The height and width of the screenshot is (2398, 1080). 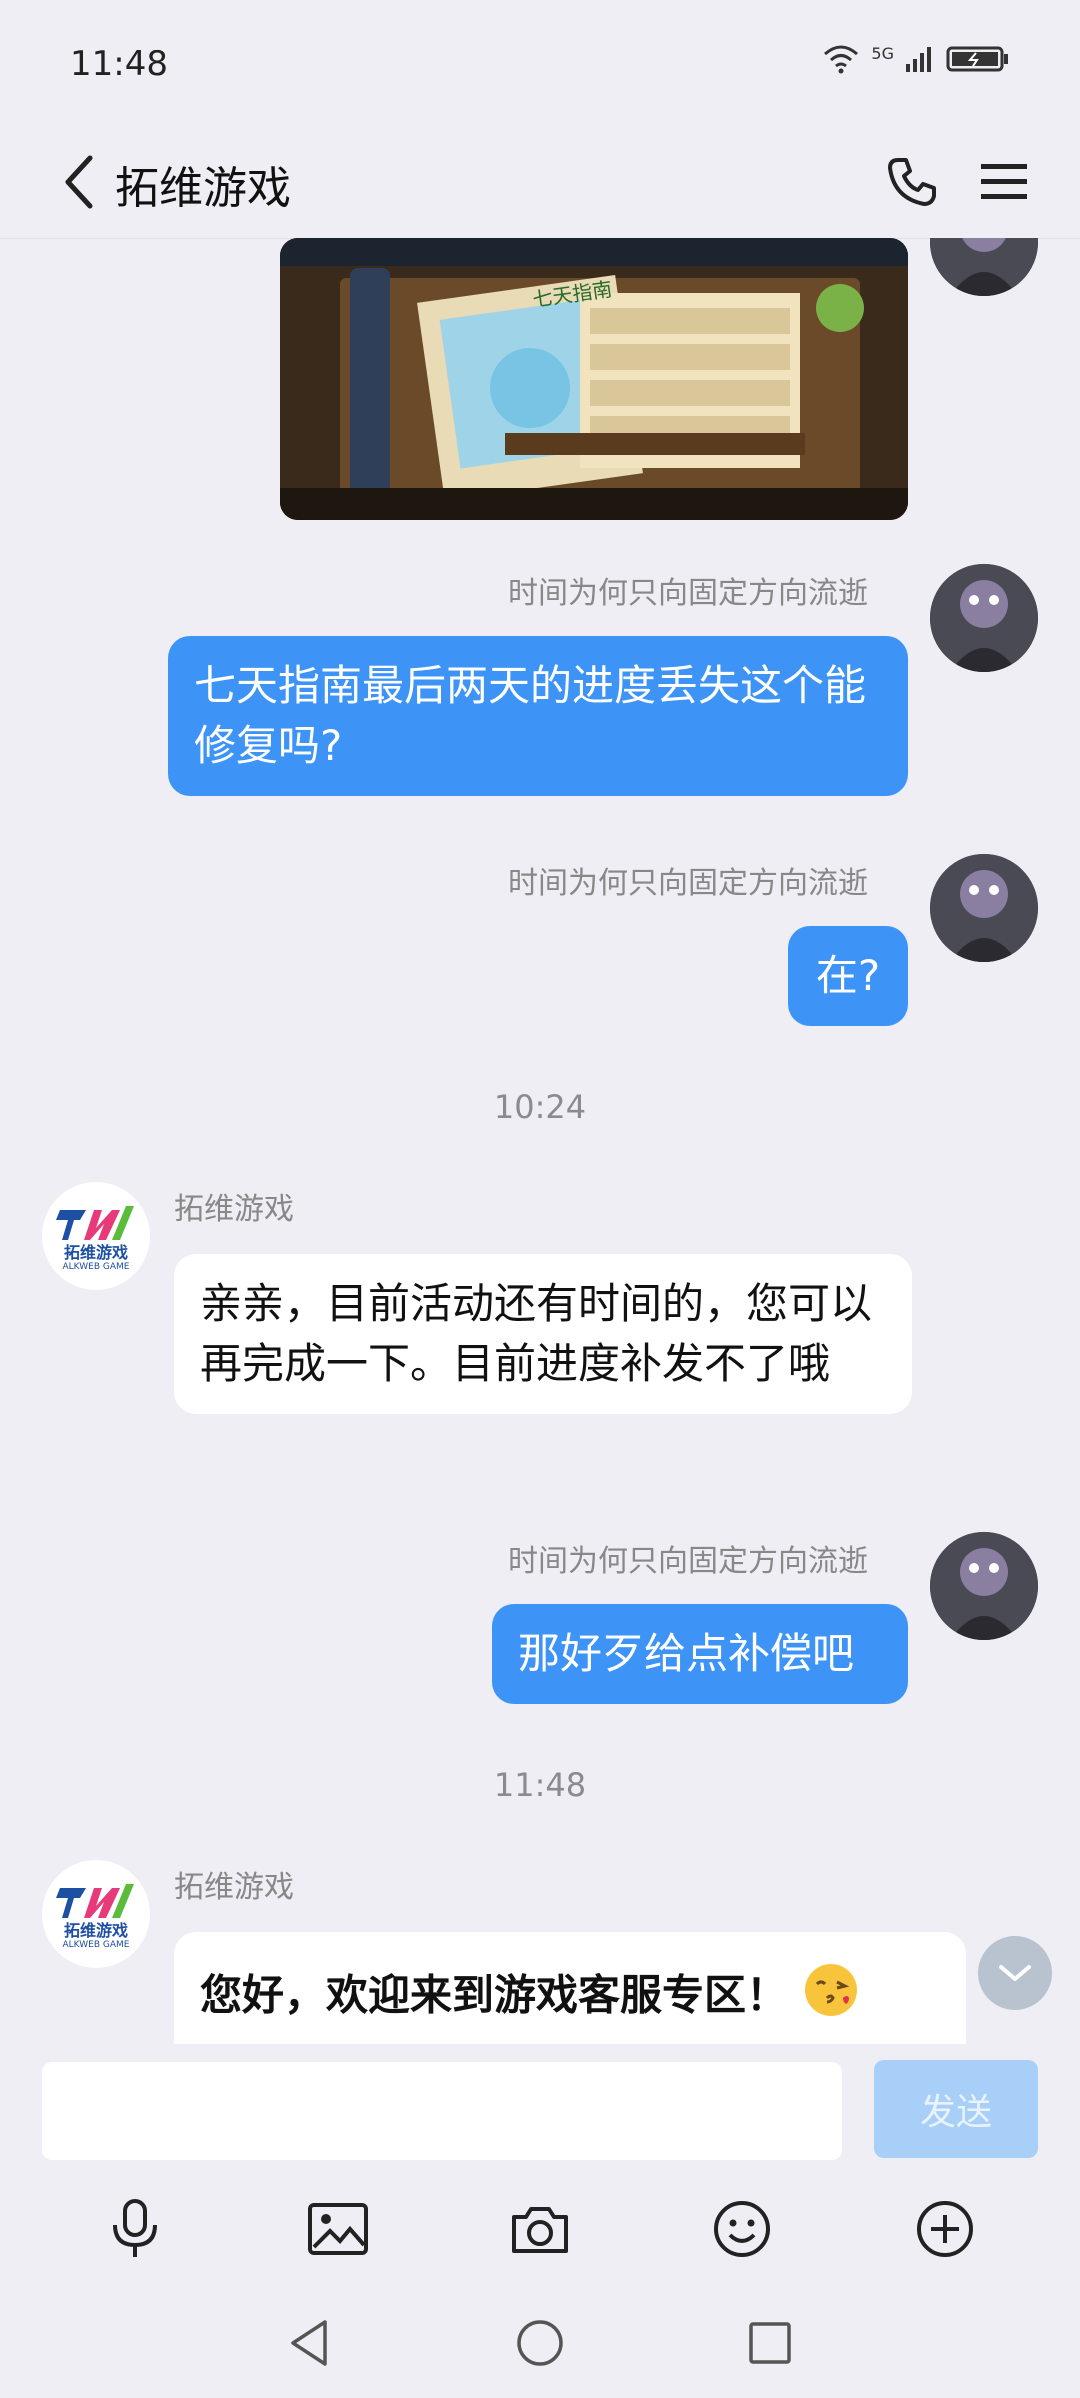 I want to click on nav-home-button, so click(x=540, y=2343).